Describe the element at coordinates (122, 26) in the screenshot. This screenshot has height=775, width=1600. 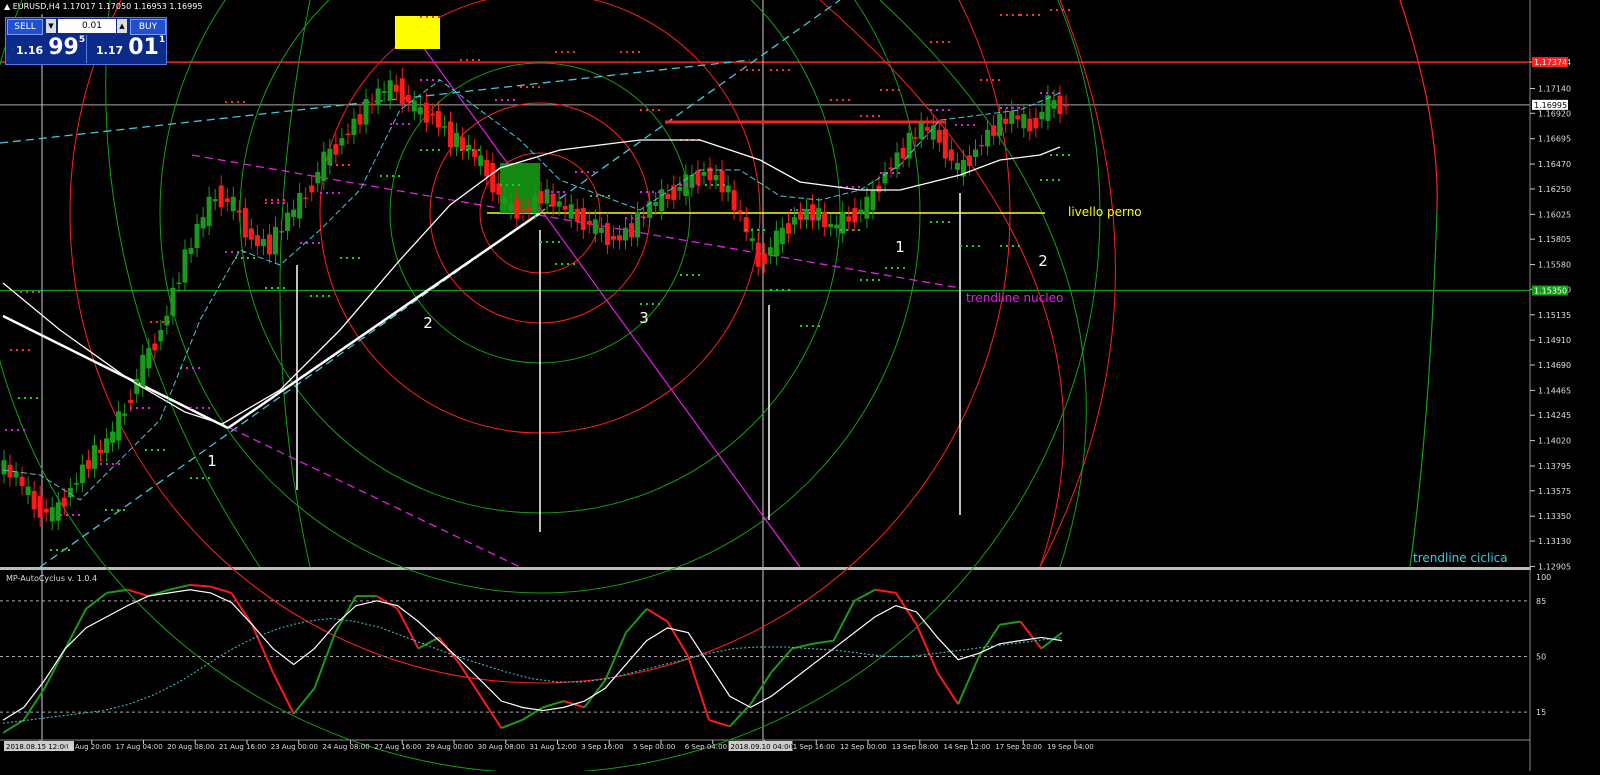
I see `lot-up-icon: ▲` at that location.